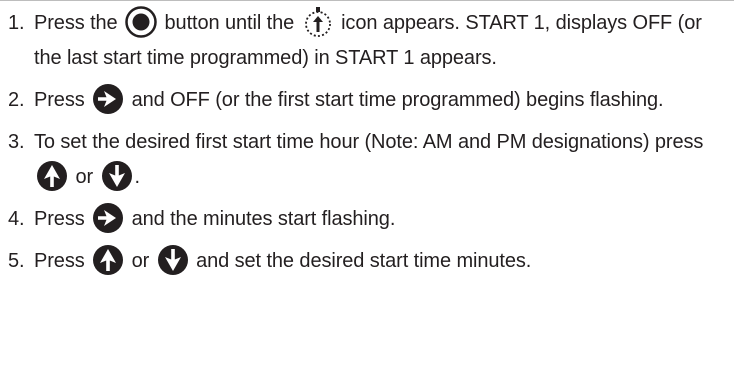 The height and width of the screenshot is (390, 734). I want to click on step-text: ., so click(137, 177).